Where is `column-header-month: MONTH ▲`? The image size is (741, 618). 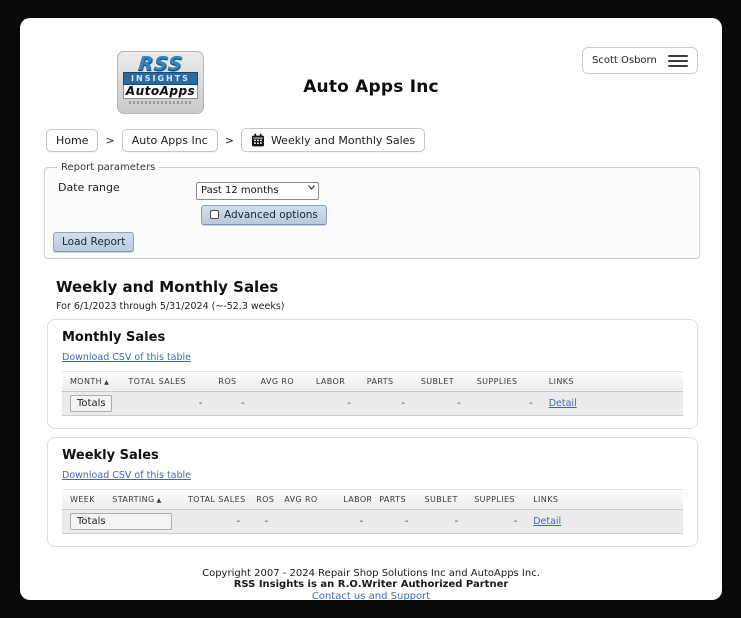 column-header-month: MONTH ▲ is located at coordinates (91, 381).